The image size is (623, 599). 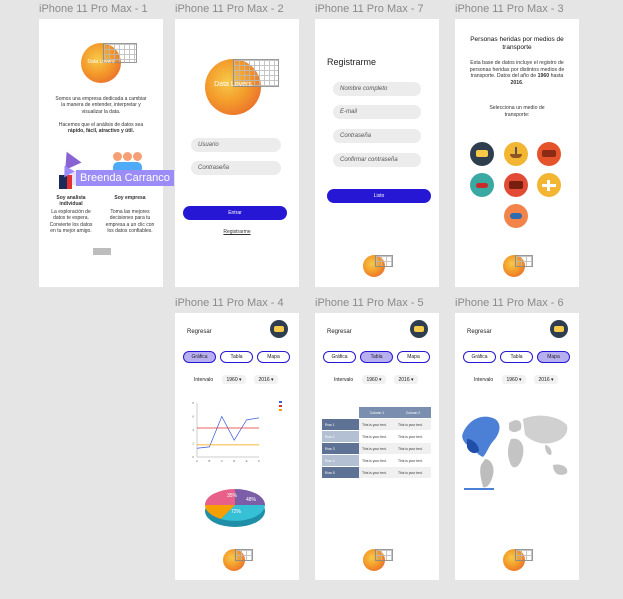 What do you see at coordinates (232, 496) in the screenshot?
I see `pie-label-1: 35%` at bounding box center [232, 496].